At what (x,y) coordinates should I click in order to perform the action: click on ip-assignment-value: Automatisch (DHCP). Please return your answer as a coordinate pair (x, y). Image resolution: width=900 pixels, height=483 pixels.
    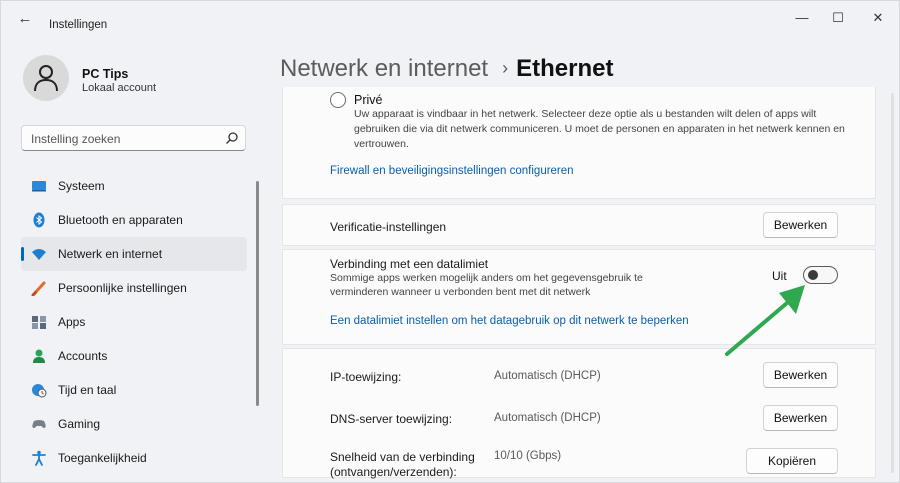
    Looking at the image, I should click on (547, 376).